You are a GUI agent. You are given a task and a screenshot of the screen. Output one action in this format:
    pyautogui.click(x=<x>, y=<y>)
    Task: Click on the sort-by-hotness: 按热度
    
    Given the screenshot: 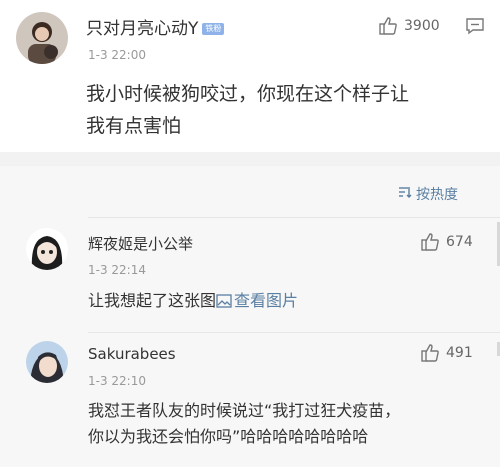 What is the action you would take?
    pyautogui.click(x=428, y=194)
    